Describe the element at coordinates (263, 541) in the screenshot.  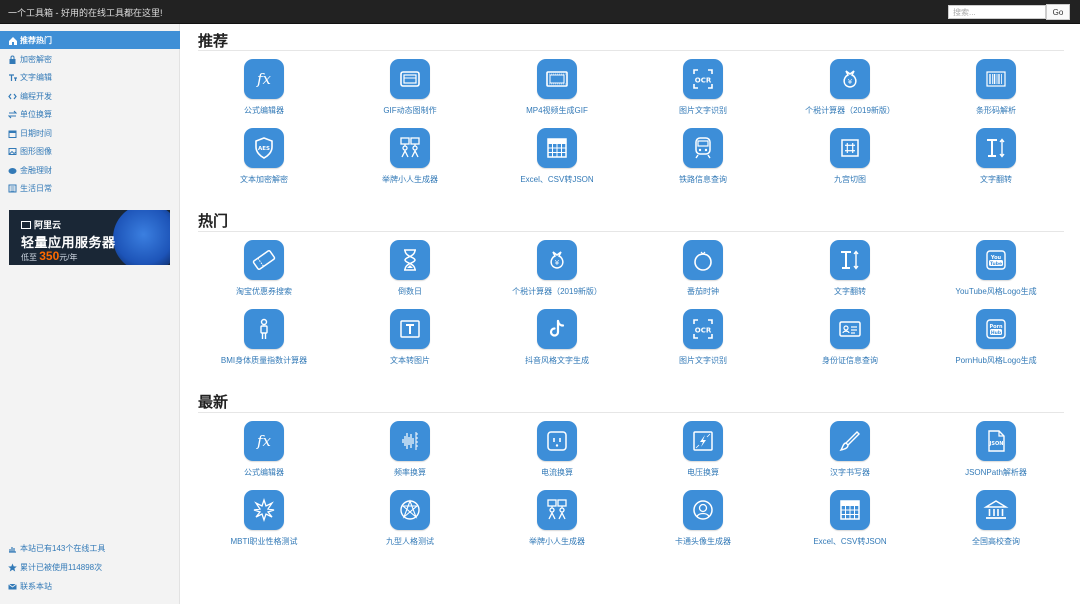
I see `tool-label: MBTI职业性格测试` at that location.